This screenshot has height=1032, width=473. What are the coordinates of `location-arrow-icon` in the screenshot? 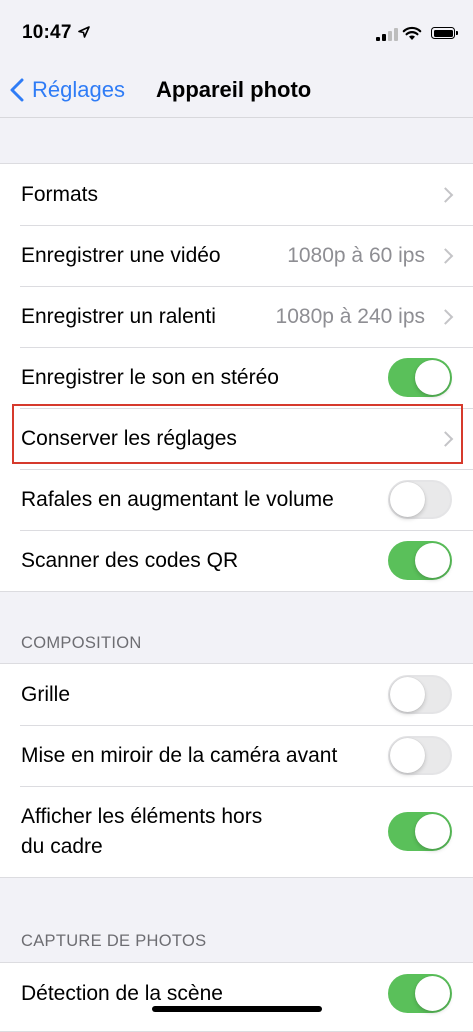 It's located at (84, 32).